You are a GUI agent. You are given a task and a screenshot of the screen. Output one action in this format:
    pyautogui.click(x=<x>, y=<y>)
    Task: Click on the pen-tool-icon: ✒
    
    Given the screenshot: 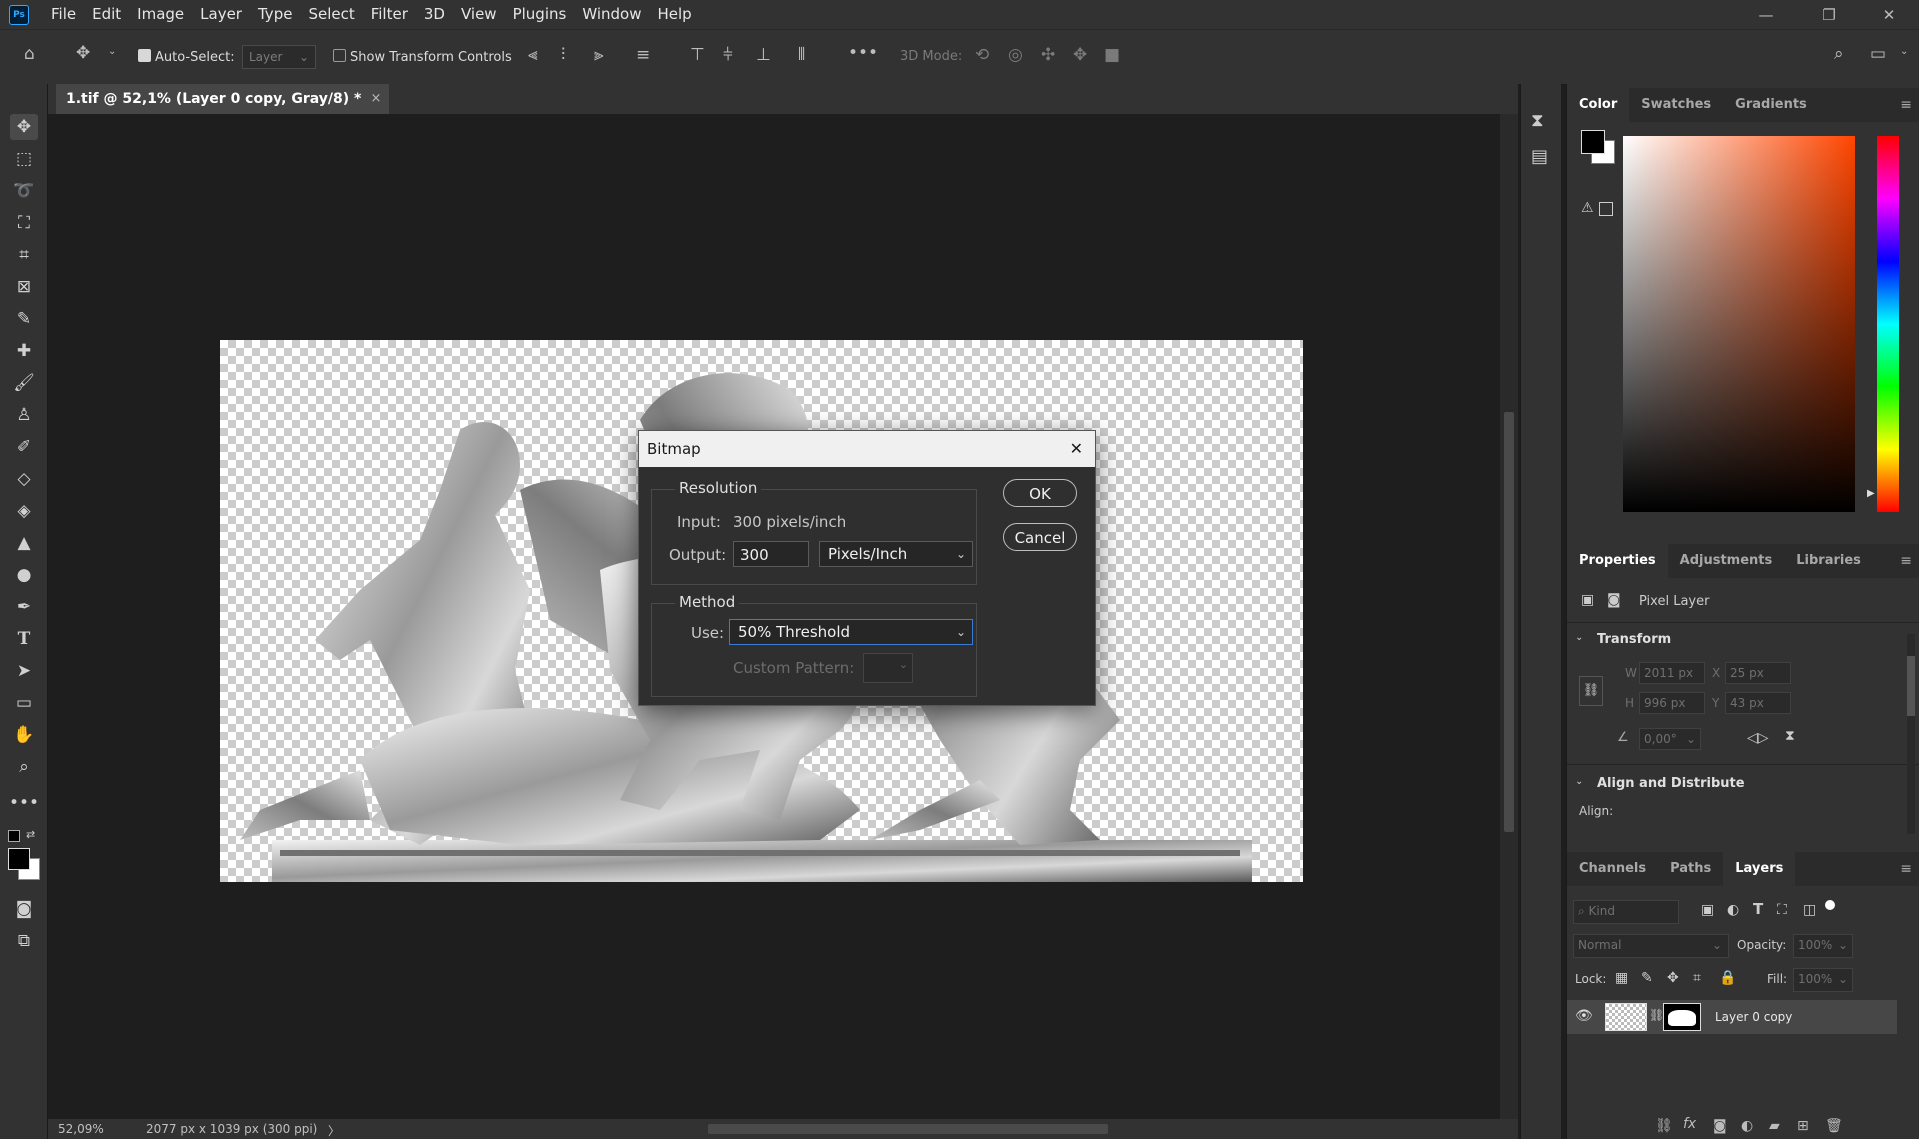 What is the action you would take?
    pyautogui.click(x=24, y=607)
    